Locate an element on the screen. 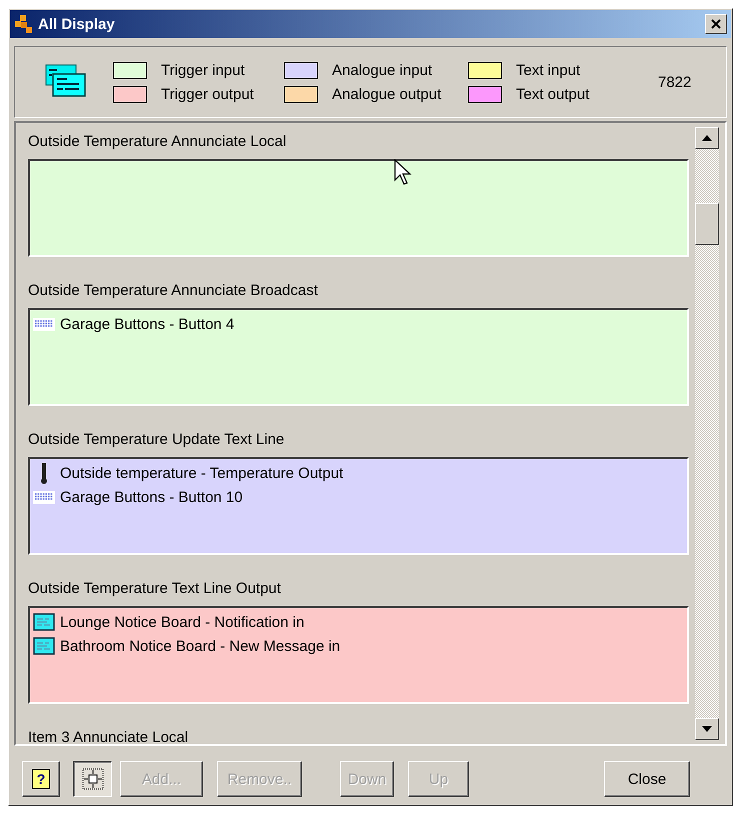 The height and width of the screenshot is (813, 739). window-title: All Display is located at coordinates (77, 24).